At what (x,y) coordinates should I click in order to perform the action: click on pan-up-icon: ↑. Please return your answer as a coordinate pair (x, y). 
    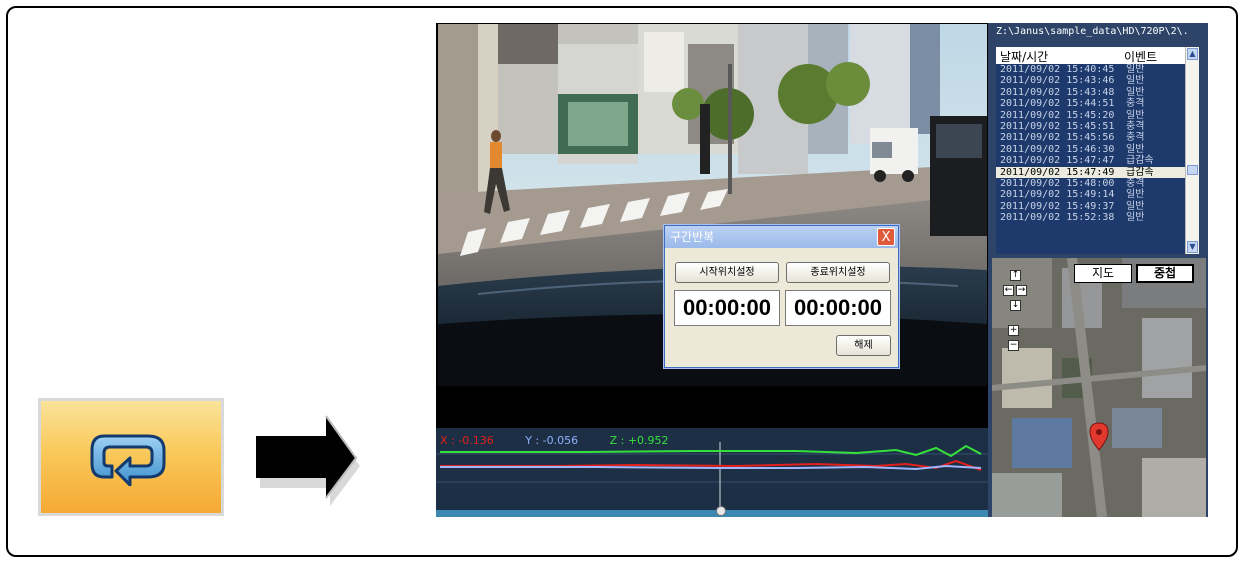
    Looking at the image, I should click on (1015, 275).